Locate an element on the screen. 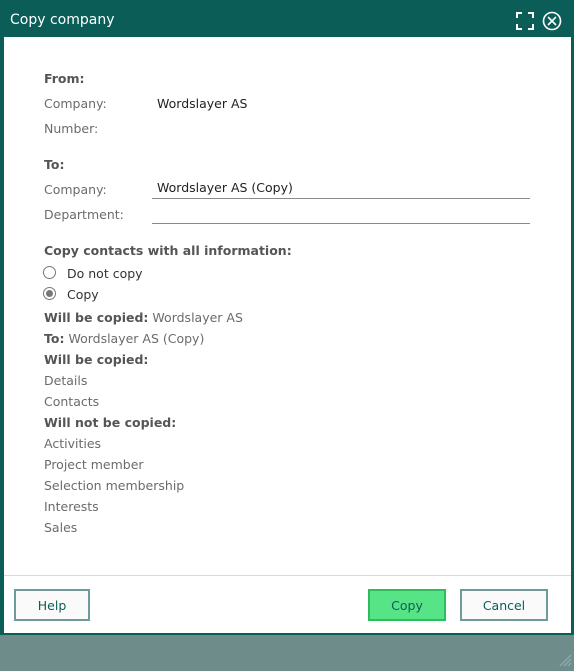 The image size is (574, 671). copied-item: Contacts is located at coordinates (72, 401).